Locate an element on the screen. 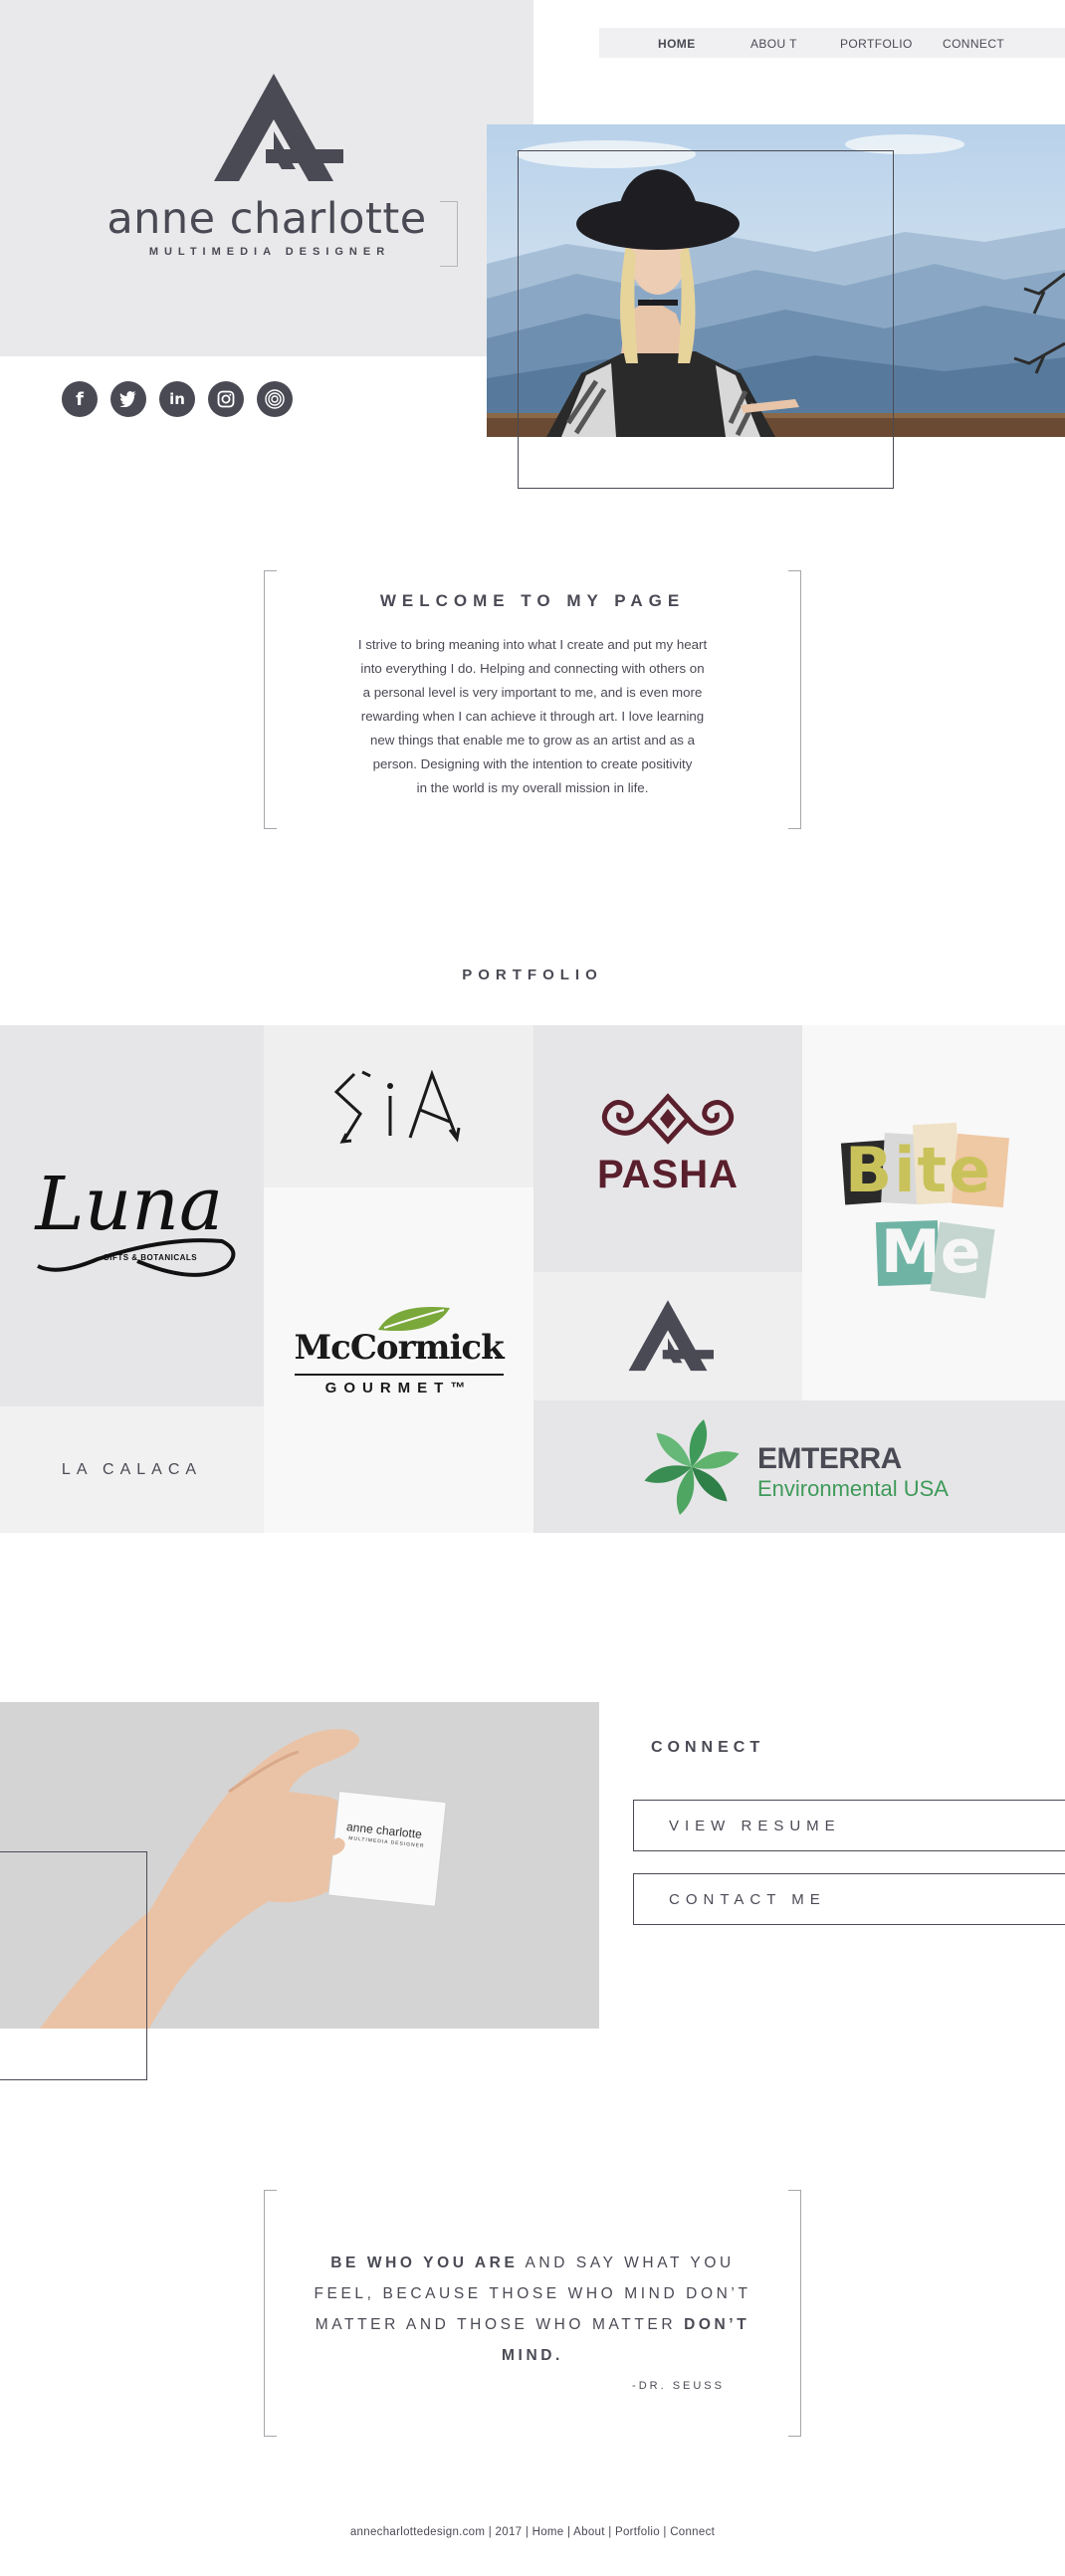 The height and width of the screenshot is (2576, 1065). portfolio-tile-emterra: EMTERRA Environmental USA is located at coordinates (799, 1466).